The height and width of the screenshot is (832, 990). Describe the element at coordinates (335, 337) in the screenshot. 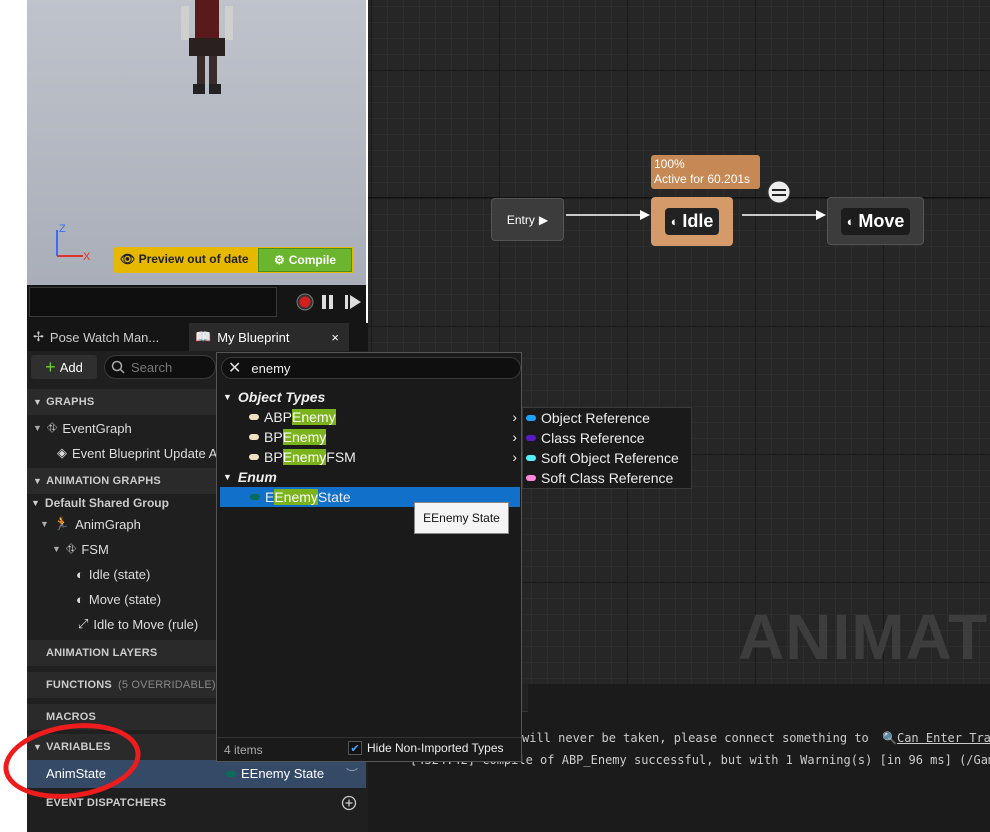

I see `close-icon: ×` at that location.